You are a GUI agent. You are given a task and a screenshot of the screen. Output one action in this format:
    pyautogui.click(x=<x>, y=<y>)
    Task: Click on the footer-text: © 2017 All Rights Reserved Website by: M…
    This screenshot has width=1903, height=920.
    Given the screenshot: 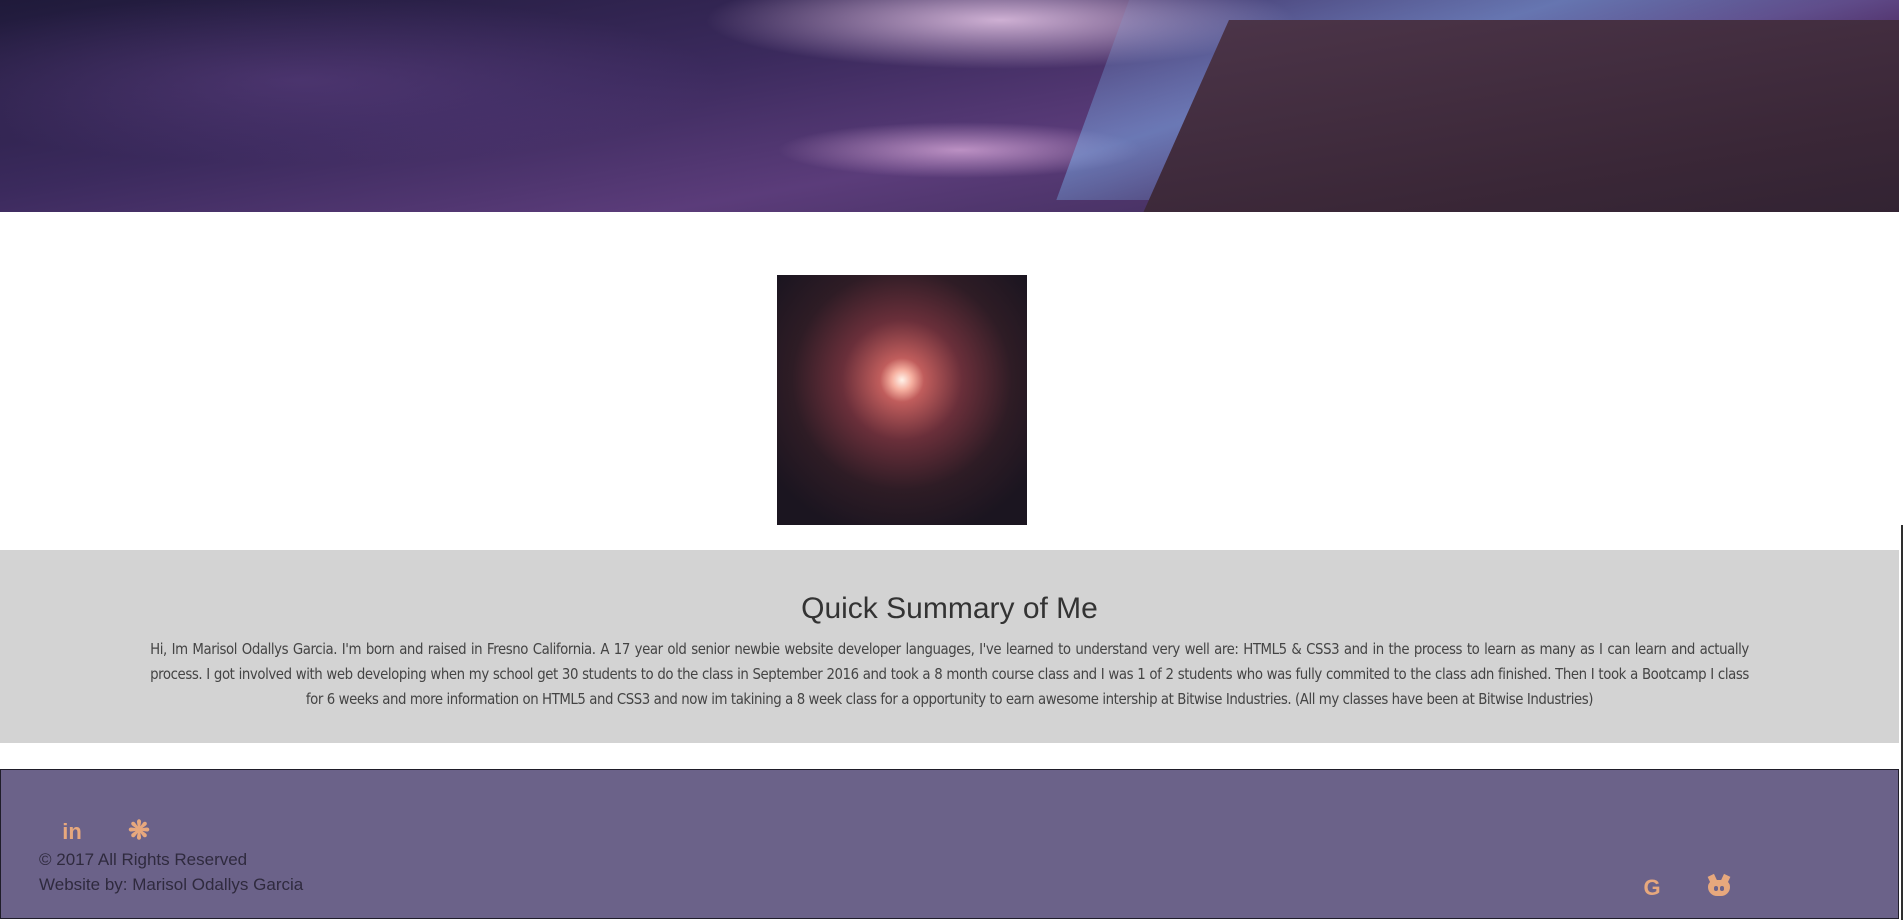 What is the action you would take?
    pyautogui.click(x=171, y=872)
    